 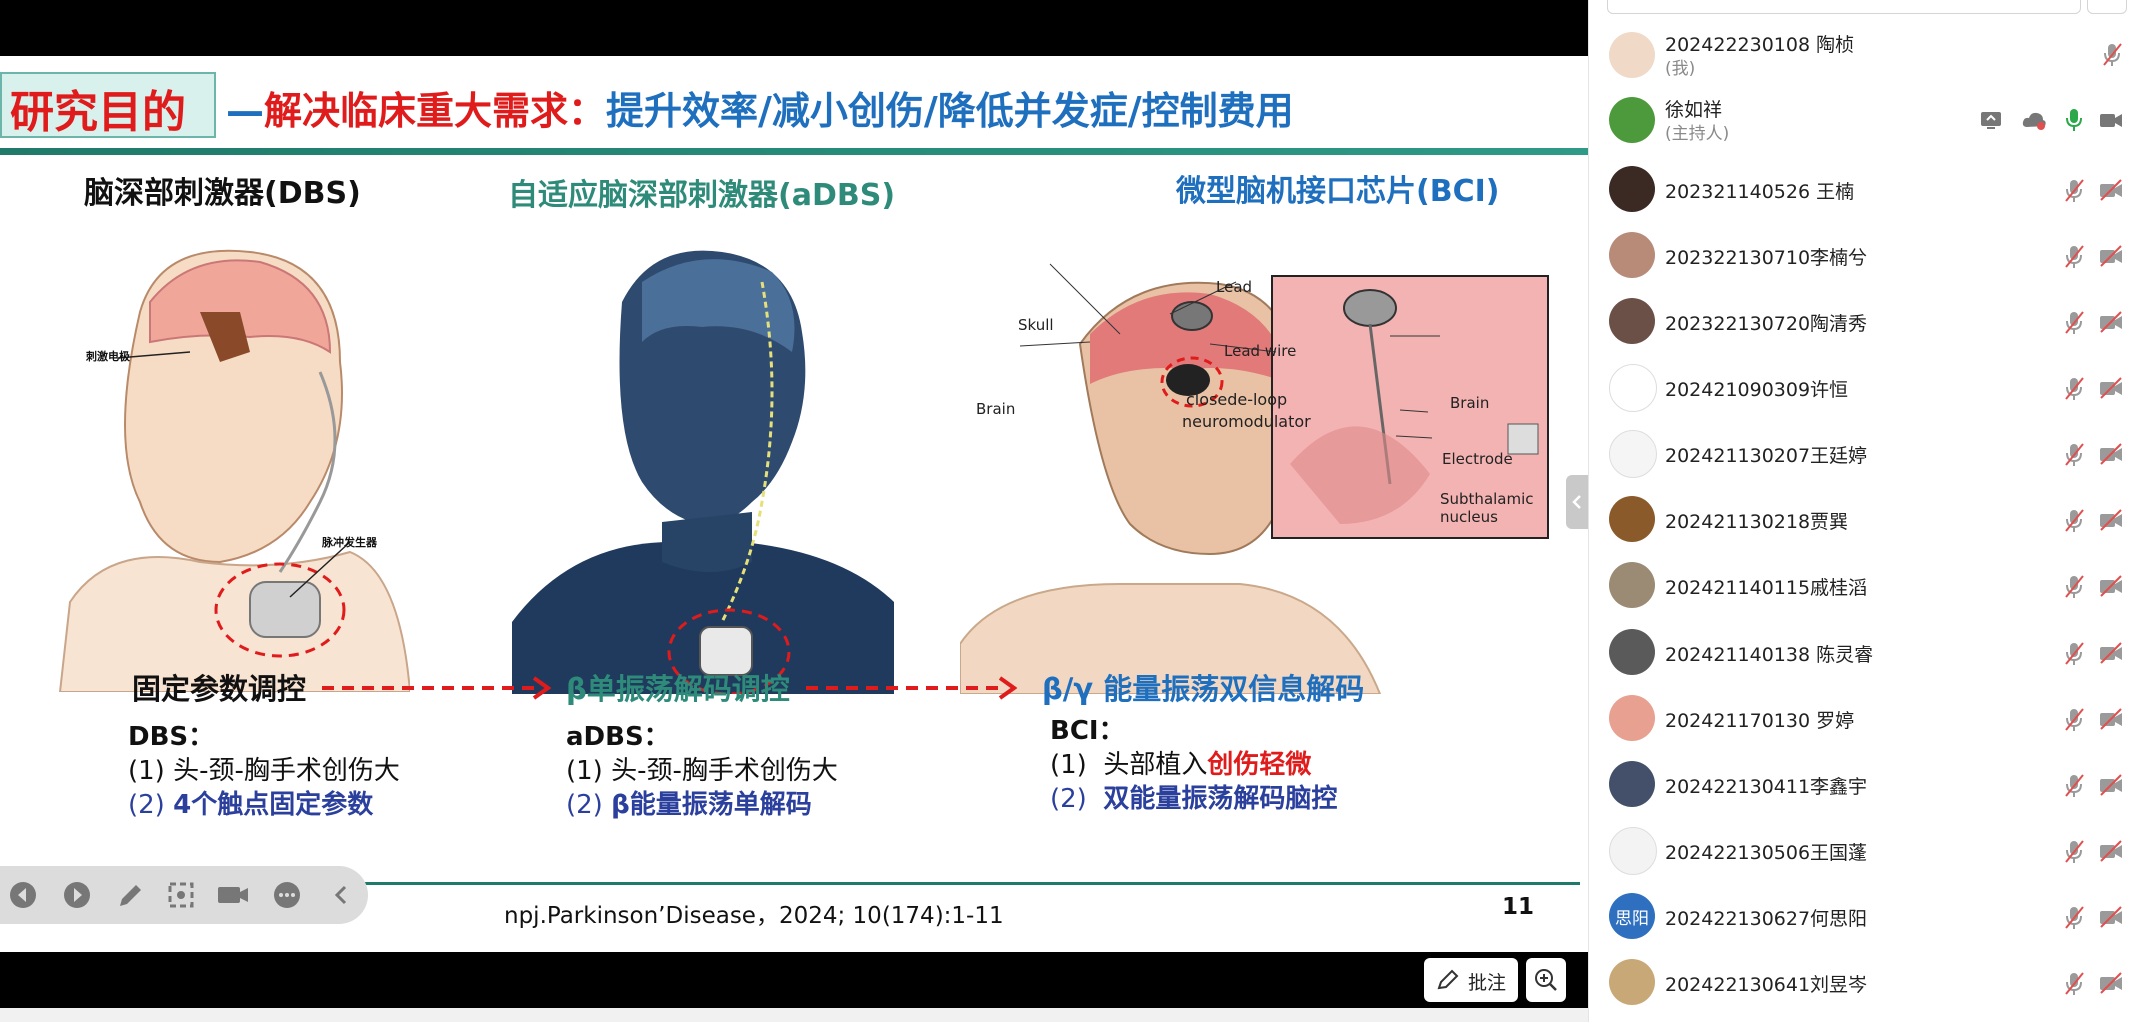 I want to click on participant-name: 202321140526 王楠, so click(x=1760, y=192).